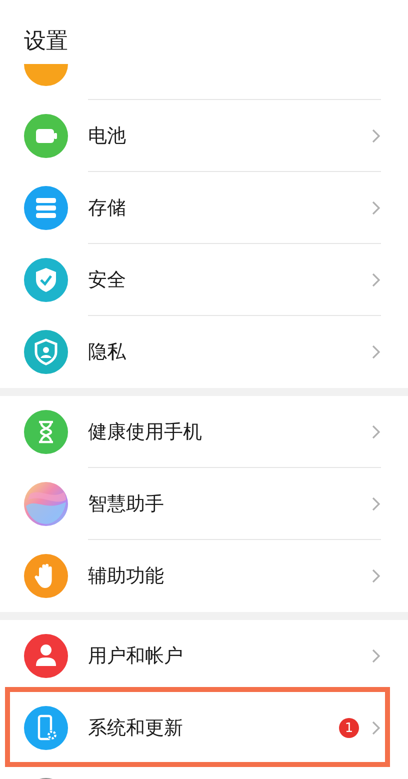  What do you see at coordinates (46, 432) in the screenshot?
I see `hourglass-icon` at bounding box center [46, 432].